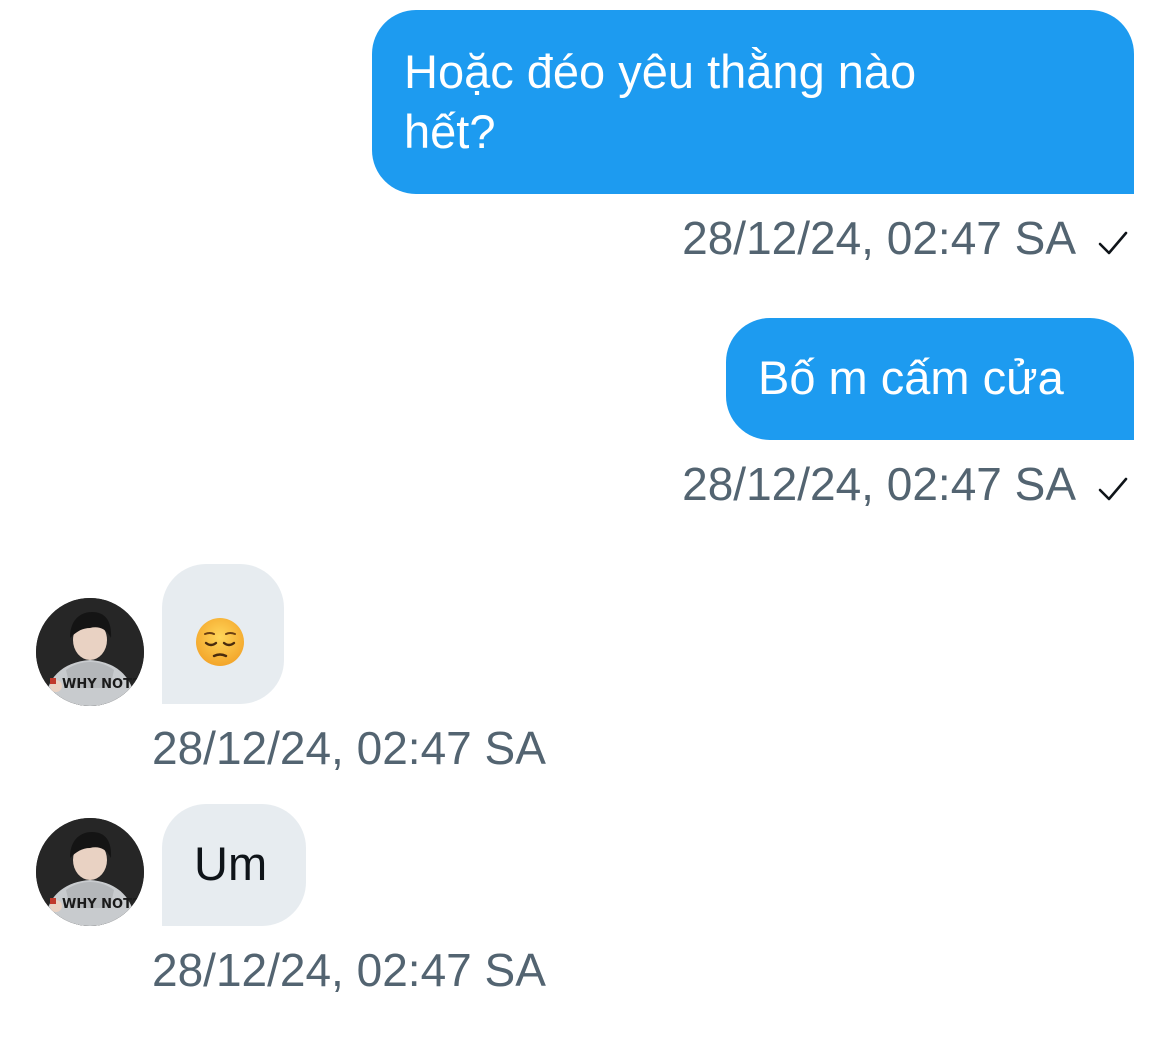 The image size is (1170, 1041). I want to click on incoming-message-bubble: Um, so click(234, 865).